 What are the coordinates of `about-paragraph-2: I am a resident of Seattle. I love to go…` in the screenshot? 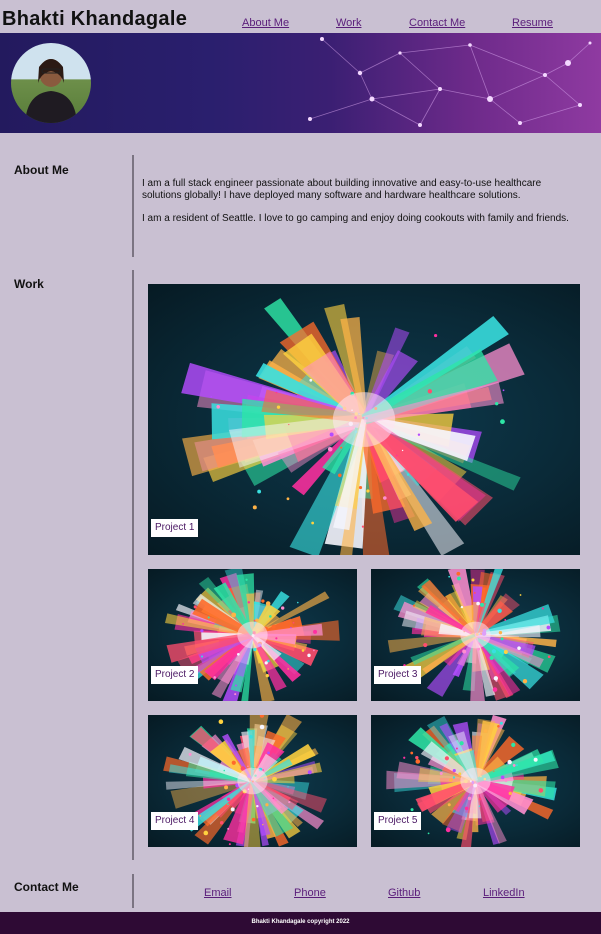 It's located at (355, 218).